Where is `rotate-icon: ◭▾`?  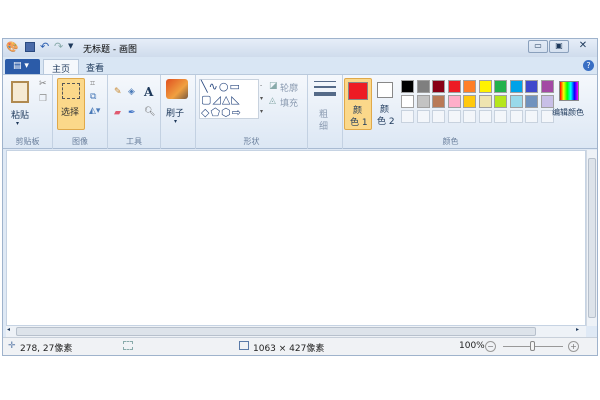 rotate-icon: ◭▾ is located at coordinates (94, 111).